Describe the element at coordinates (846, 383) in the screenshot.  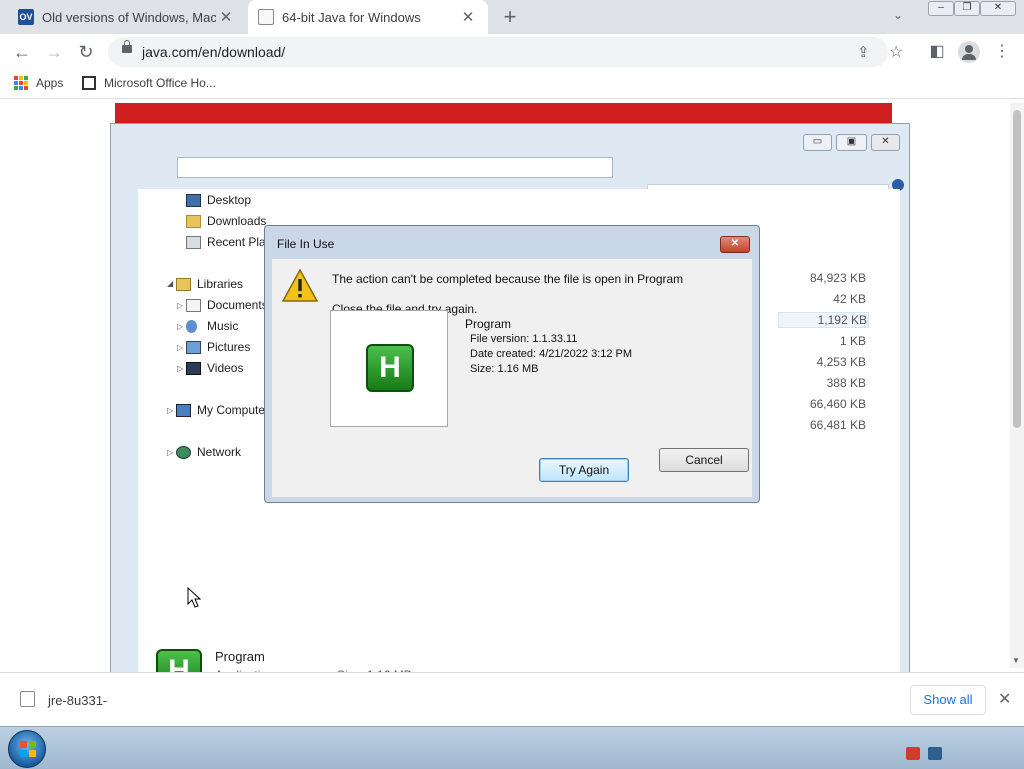
I see `file-size-cell: 388 KB` at that location.